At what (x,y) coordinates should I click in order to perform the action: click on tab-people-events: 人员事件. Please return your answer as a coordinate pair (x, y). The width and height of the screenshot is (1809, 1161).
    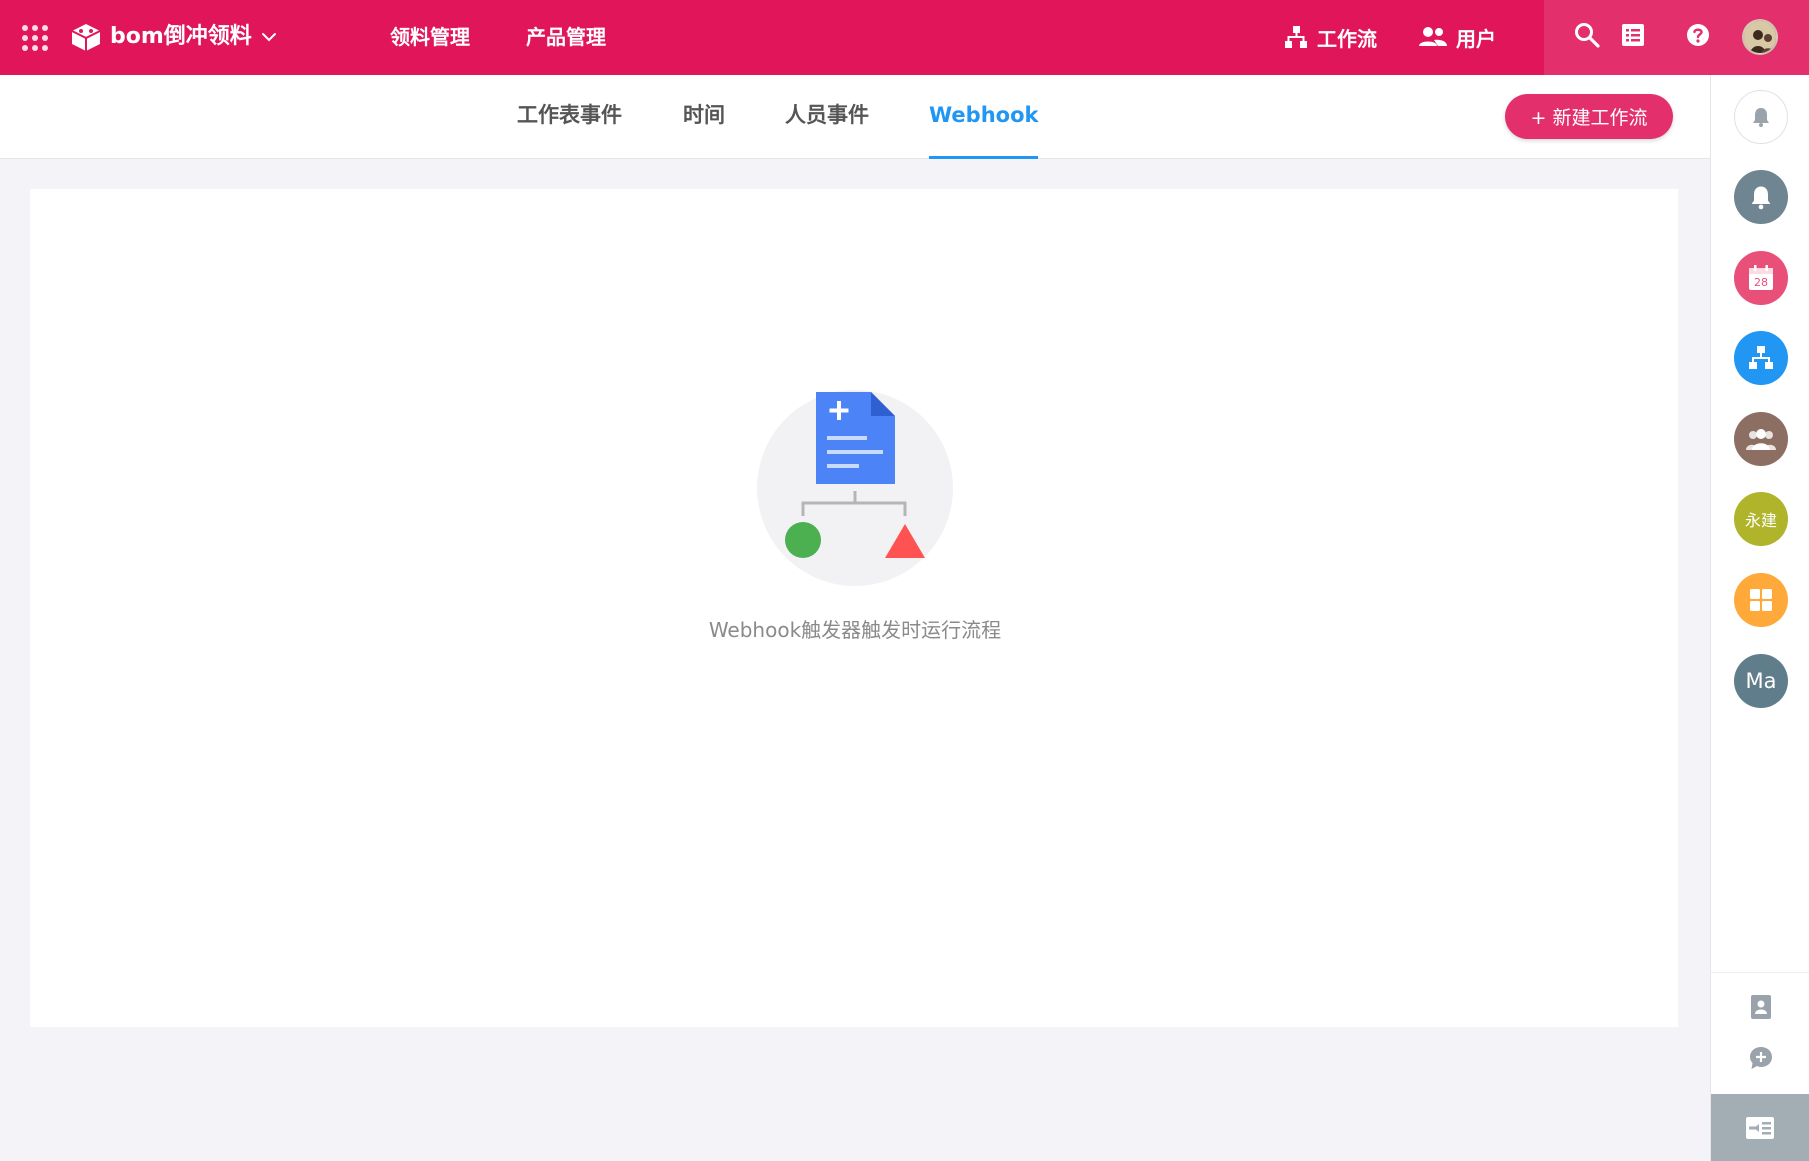
    Looking at the image, I should click on (827, 117).